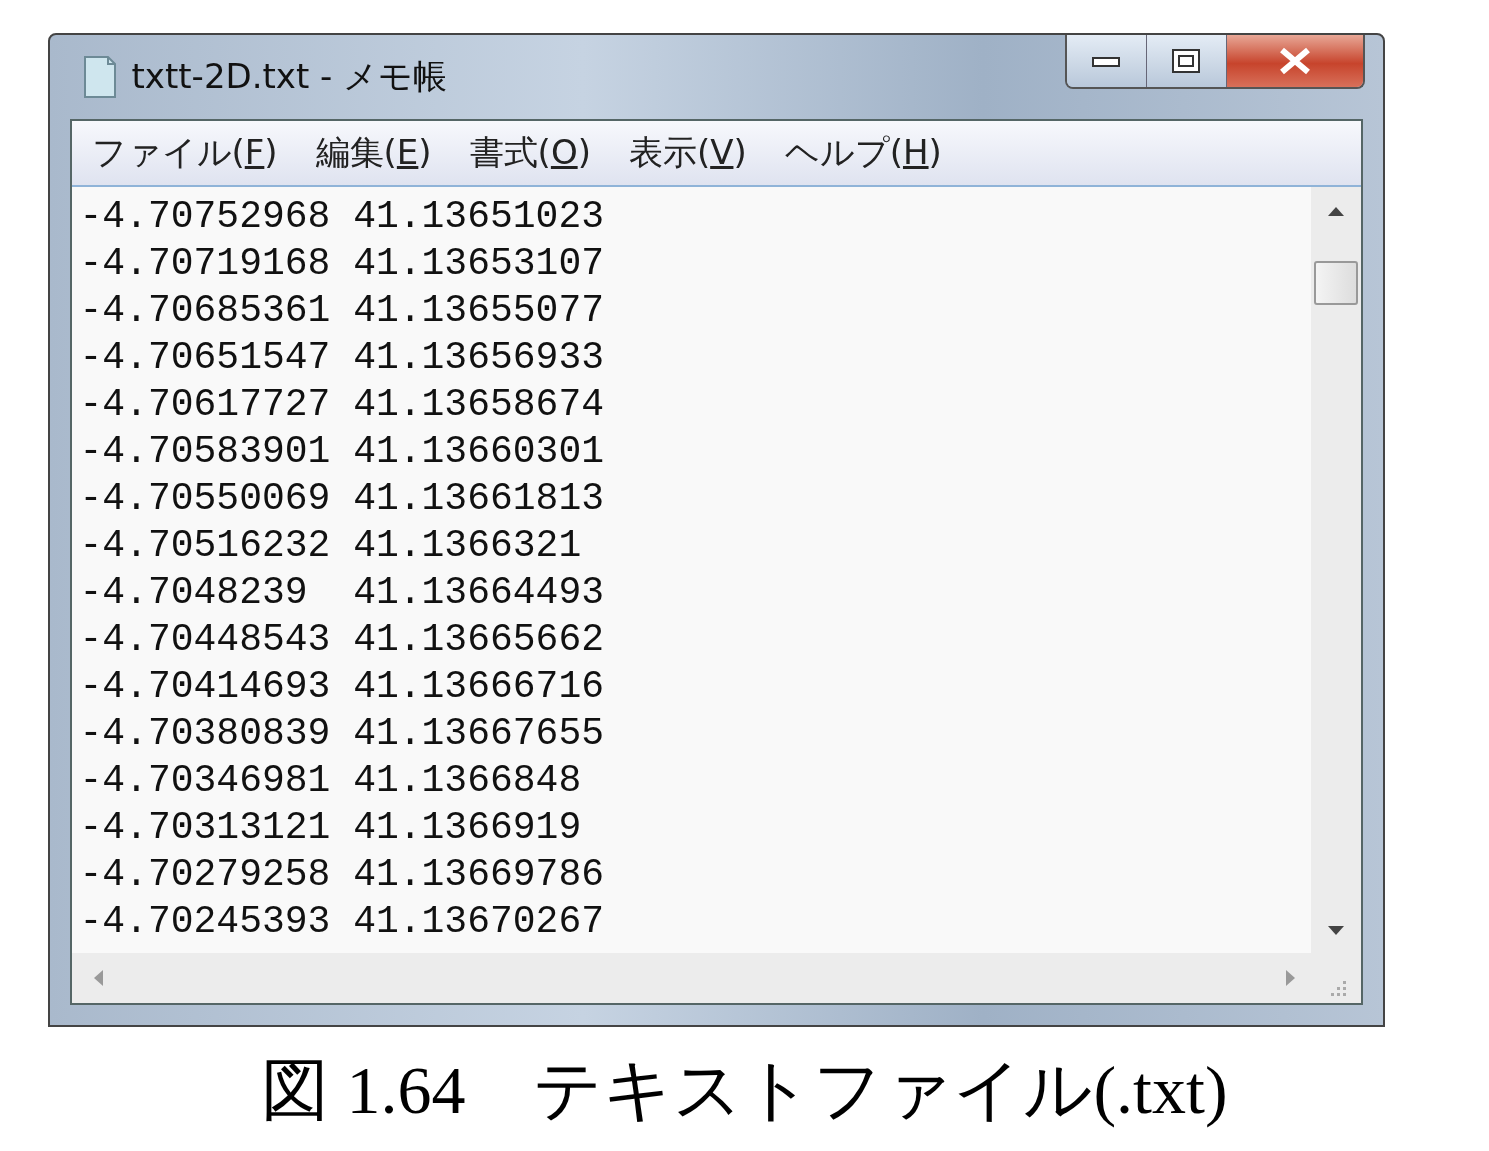 The image size is (1489, 1151). I want to click on window-title: txtt-2D.txt - メモ帳, so click(289, 76).